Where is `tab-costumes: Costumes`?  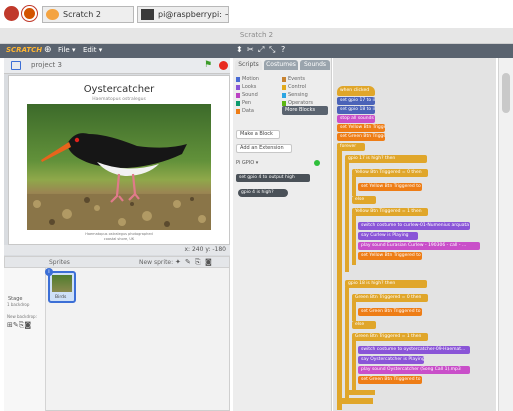 tab-costumes: Costumes is located at coordinates (281, 65).